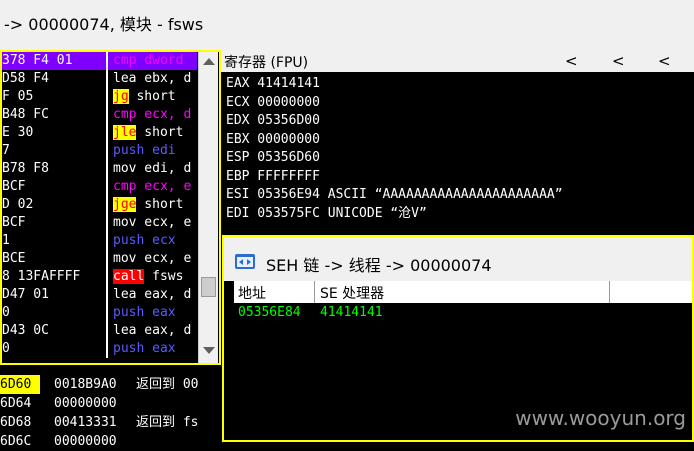  What do you see at coordinates (326, 214) in the screenshot?
I see `register-line: EDI 053575FC UNICODE “沧V”` at bounding box center [326, 214].